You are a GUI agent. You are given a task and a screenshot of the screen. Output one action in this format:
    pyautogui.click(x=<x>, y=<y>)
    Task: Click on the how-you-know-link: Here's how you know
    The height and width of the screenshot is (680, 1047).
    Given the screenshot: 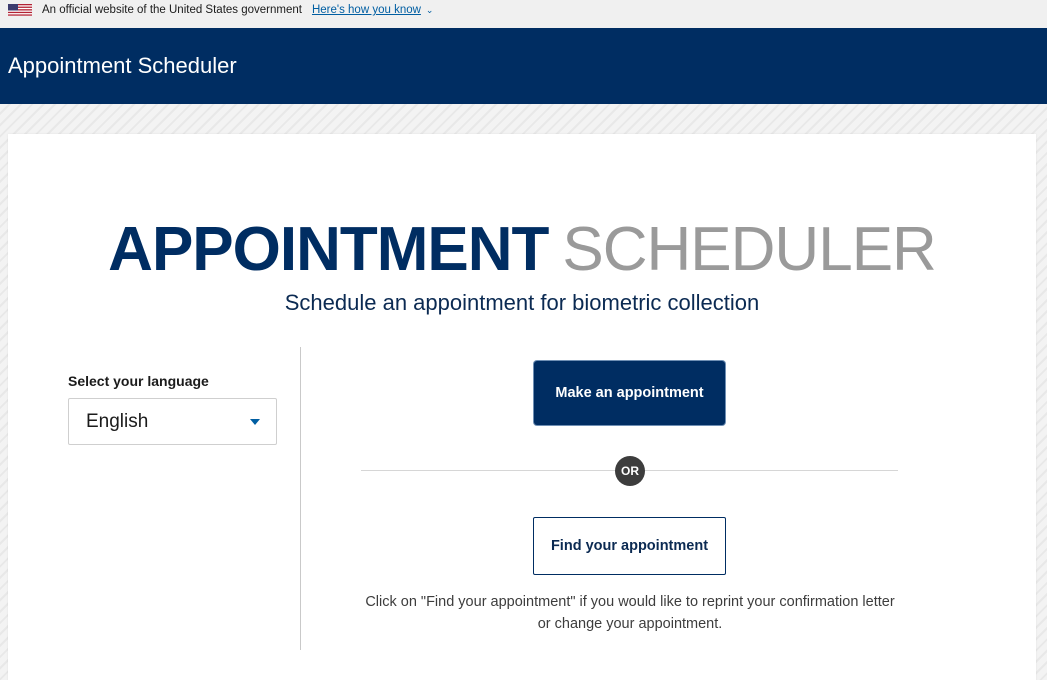 What is the action you would take?
    pyautogui.click(x=366, y=10)
    